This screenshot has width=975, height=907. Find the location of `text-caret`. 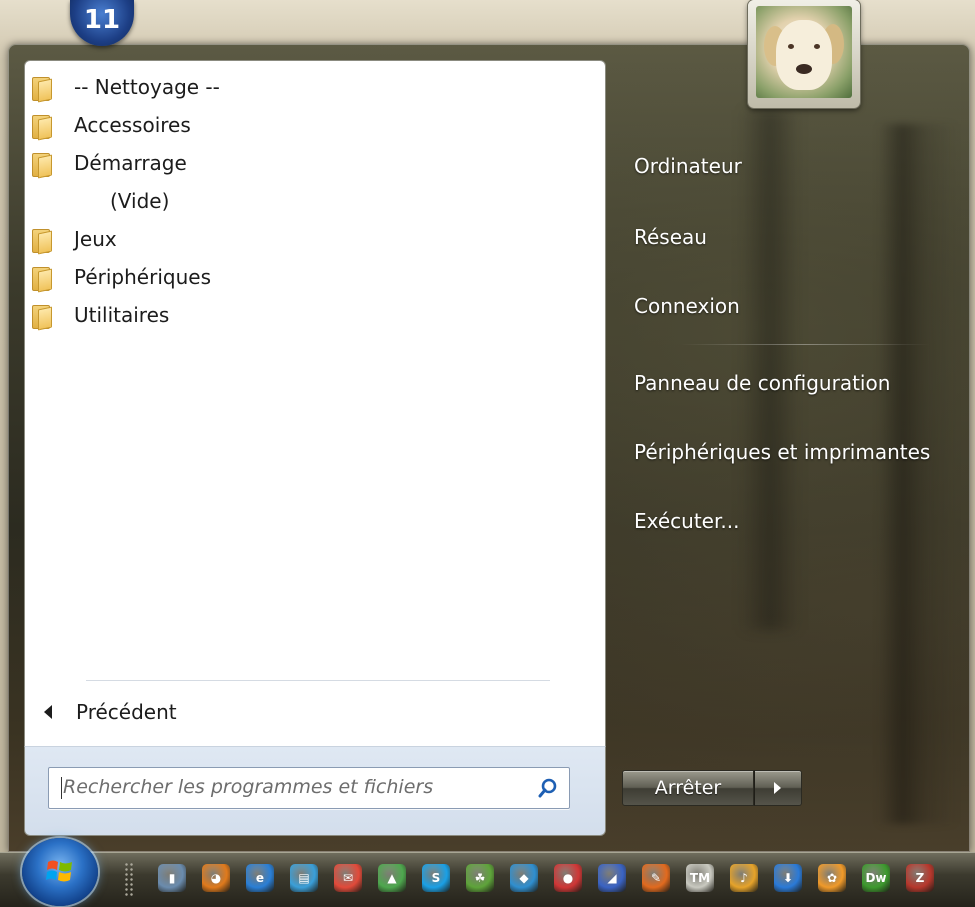

text-caret is located at coordinates (61, 788).